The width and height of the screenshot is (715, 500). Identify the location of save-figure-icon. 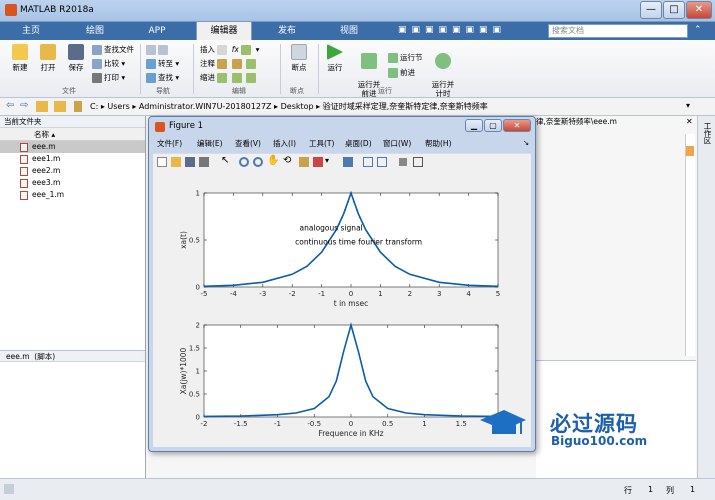
(190, 162).